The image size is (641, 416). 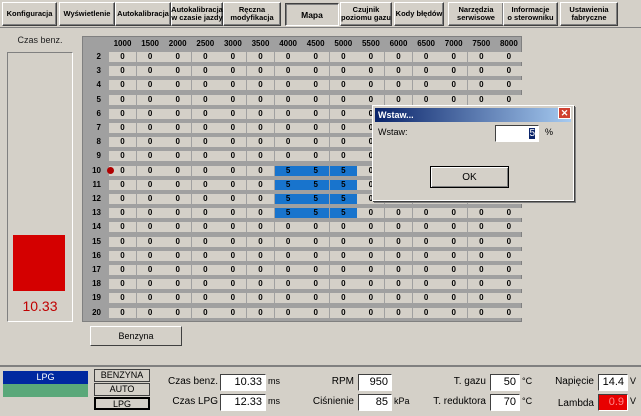 I want to click on tab-autokalibracja-w-czasie-jazdy: Autokalibracja w czasie jazdy, so click(x=197, y=14).